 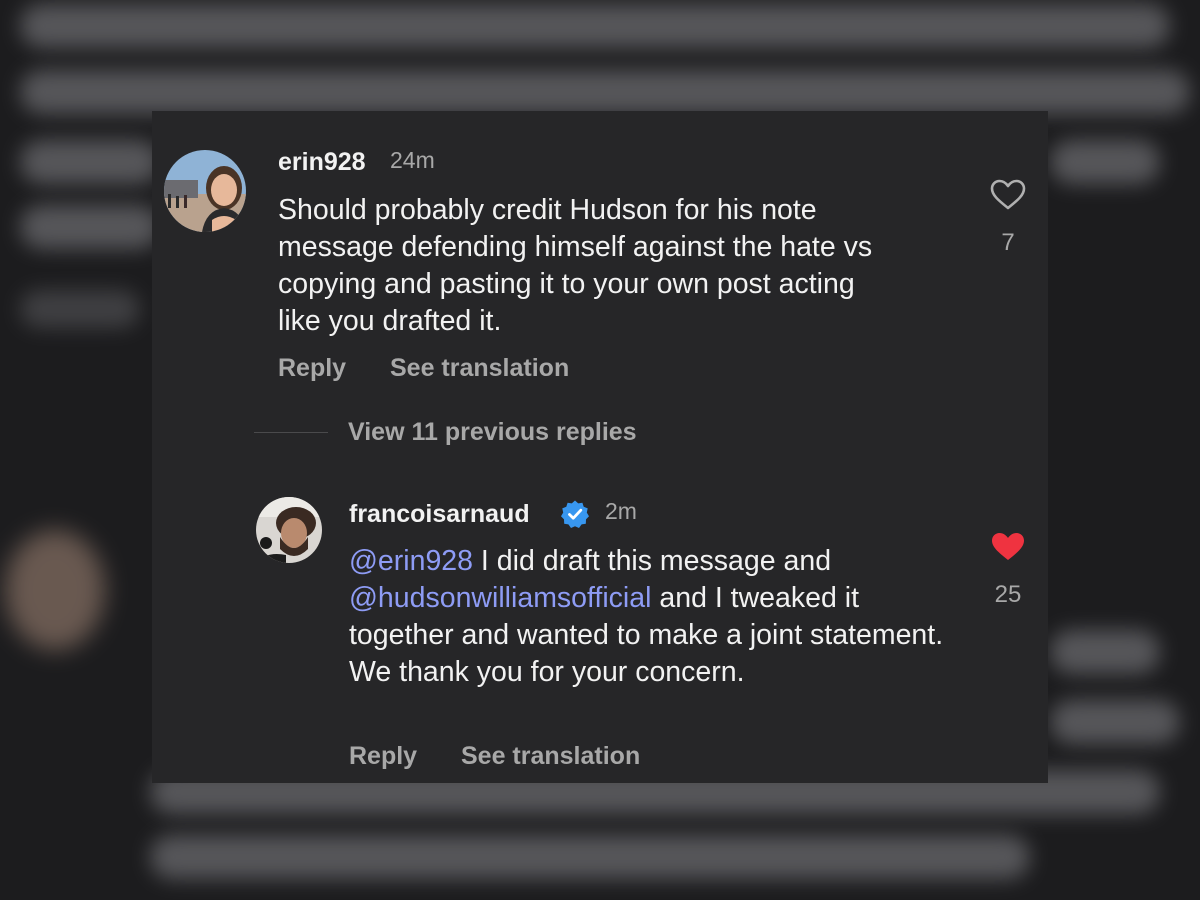 What do you see at coordinates (1008, 549) in the screenshot?
I see `heart-filled-icon` at bounding box center [1008, 549].